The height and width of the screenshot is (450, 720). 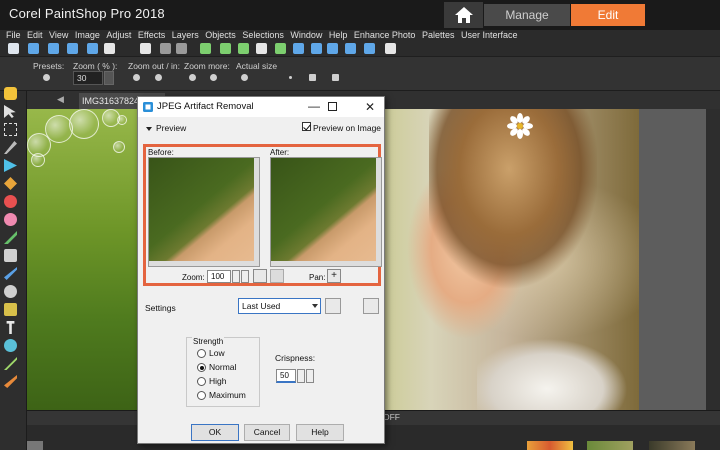 I want to click on zoom-percent-input: 30, so click(x=88, y=78).